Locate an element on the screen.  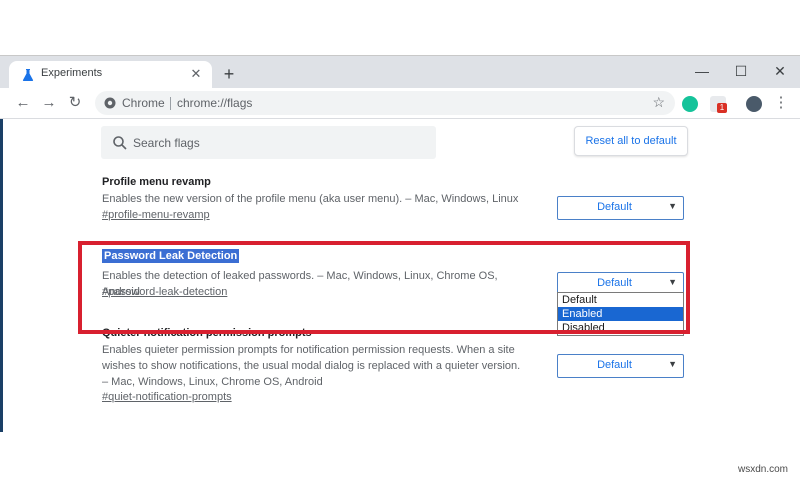
bookmark-star-icon: ☆ is located at coordinates (658, 102).